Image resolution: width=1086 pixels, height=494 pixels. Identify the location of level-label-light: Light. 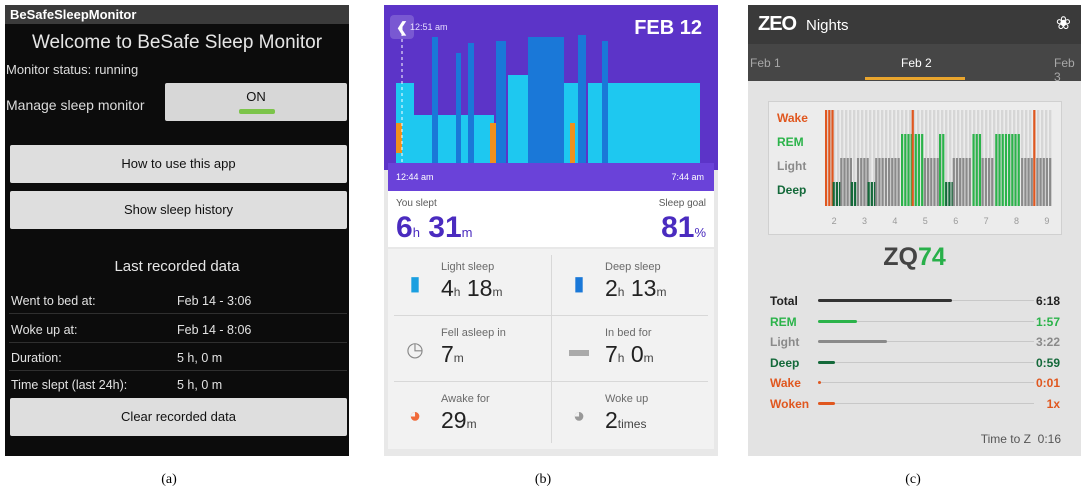
(791, 166).